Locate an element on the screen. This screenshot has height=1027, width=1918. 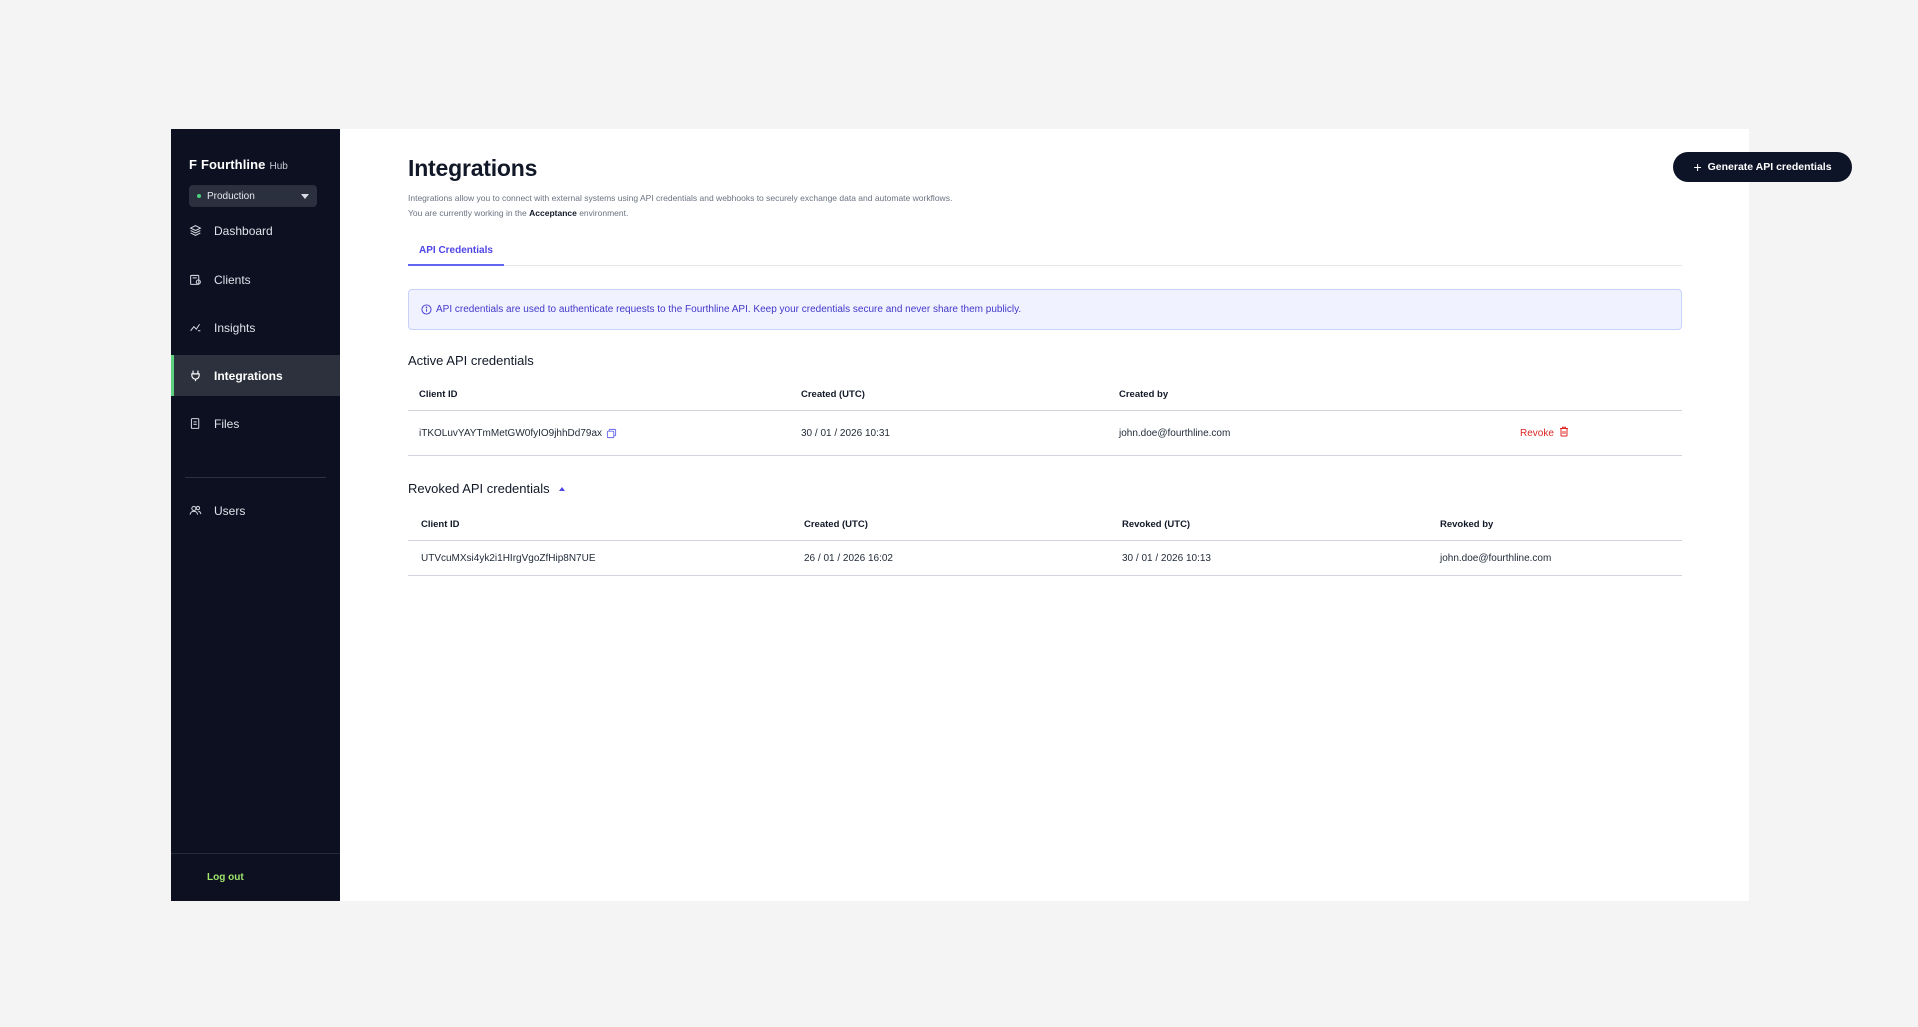
revoked-credentials-toggle: Revoked API credentials is located at coordinates (486, 488).